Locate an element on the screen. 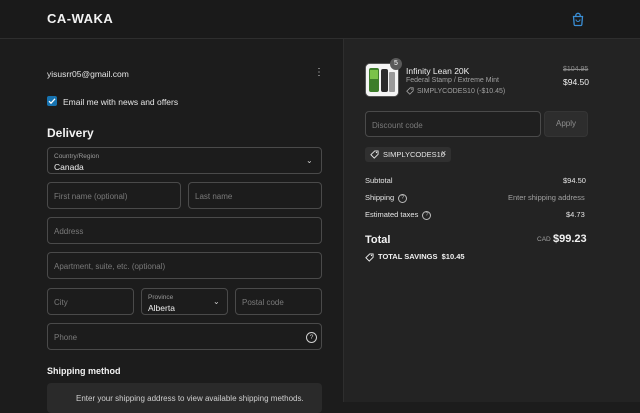 The width and height of the screenshot is (640, 413). remove-discount-icon: × is located at coordinates (443, 153).